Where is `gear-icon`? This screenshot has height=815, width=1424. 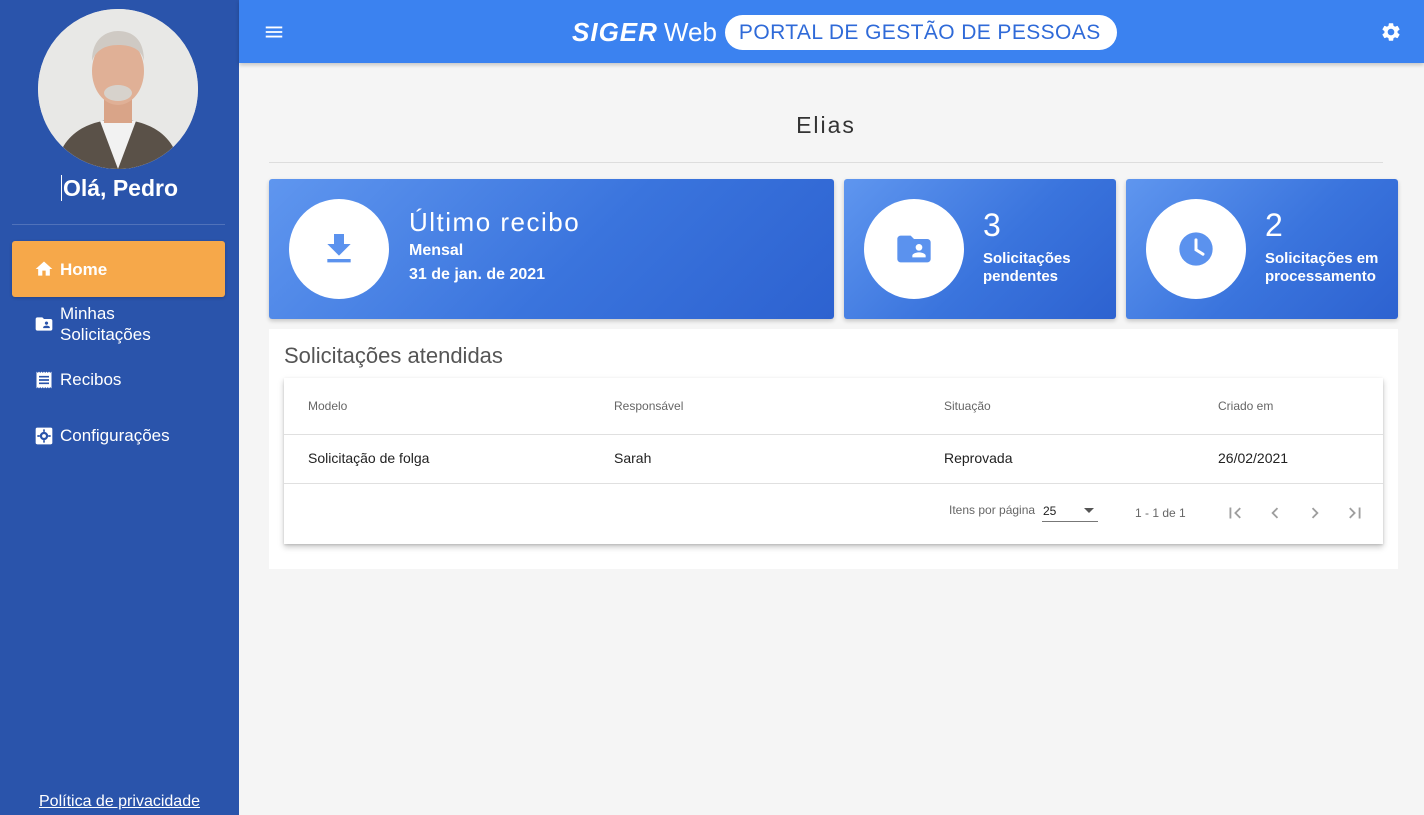
gear-icon is located at coordinates (1391, 32).